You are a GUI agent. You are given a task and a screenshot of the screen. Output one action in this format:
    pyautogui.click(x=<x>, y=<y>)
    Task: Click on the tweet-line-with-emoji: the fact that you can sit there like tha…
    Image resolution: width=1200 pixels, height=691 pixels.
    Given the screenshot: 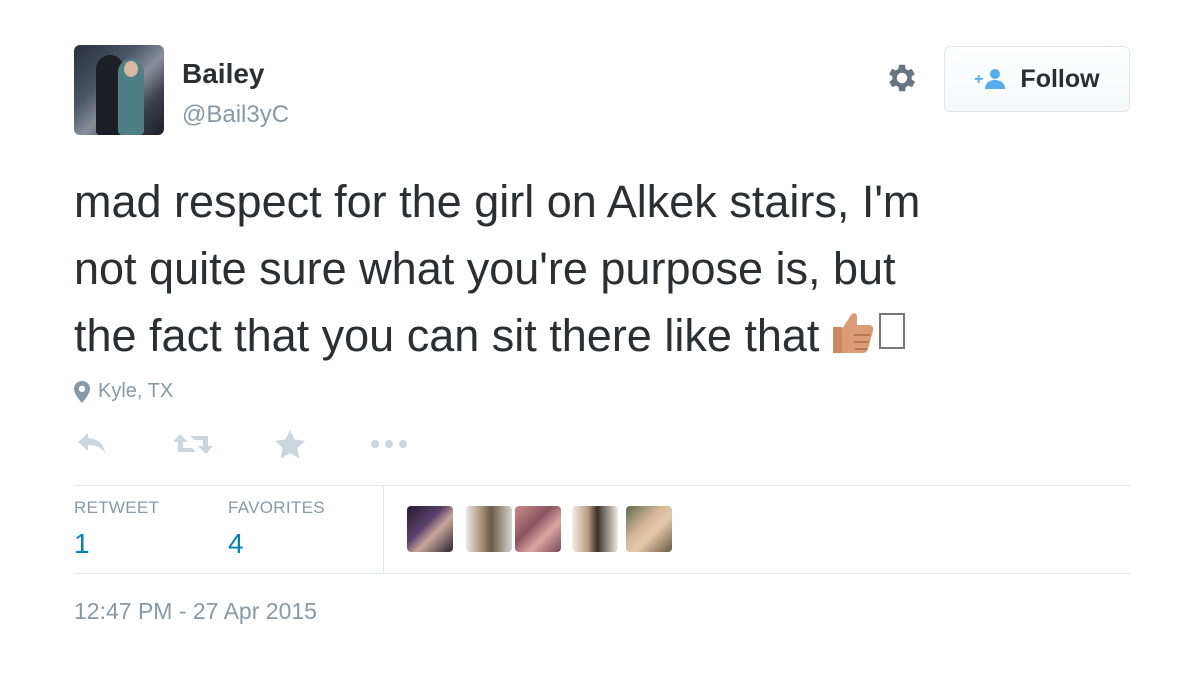 What is the action you would take?
    pyautogui.click(x=604, y=335)
    